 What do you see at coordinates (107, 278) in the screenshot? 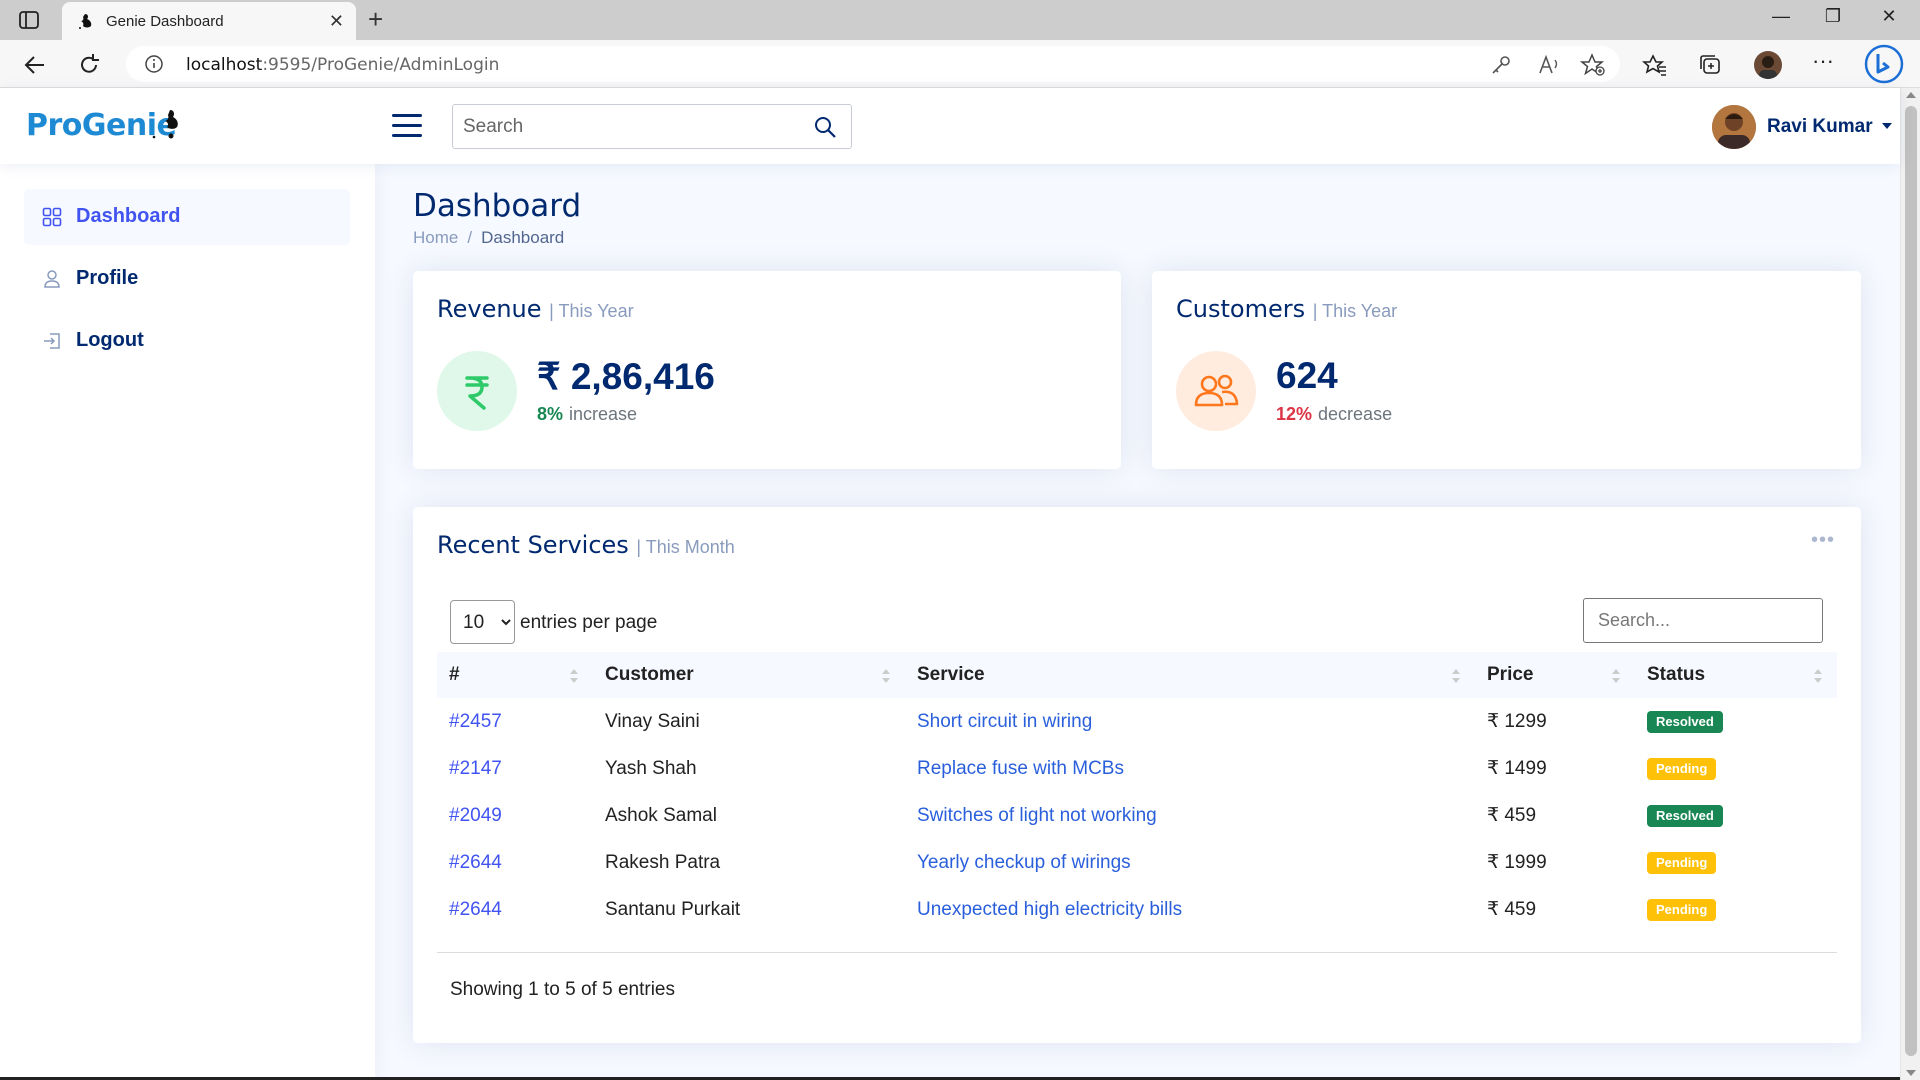
I see `sidebar-item-label: Profile` at bounding box center [107, 278].